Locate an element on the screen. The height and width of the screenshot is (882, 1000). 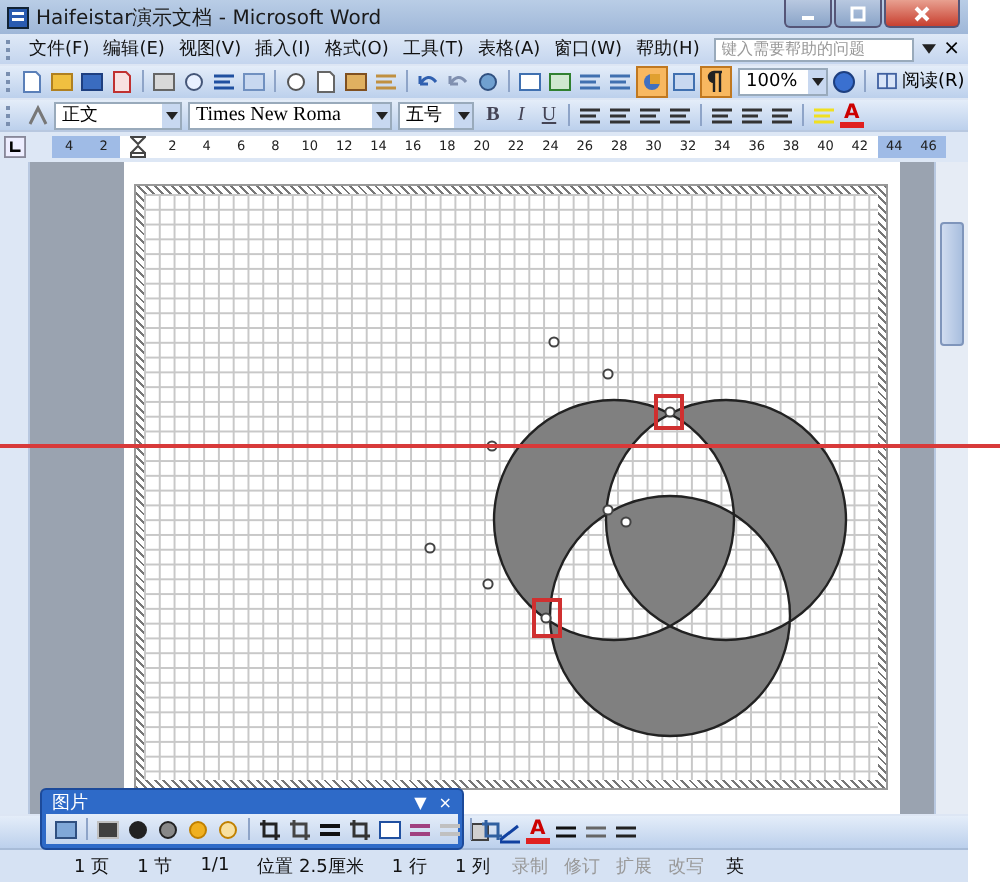
menu-item: 编辑(E) is located at coordinates (134, 49).